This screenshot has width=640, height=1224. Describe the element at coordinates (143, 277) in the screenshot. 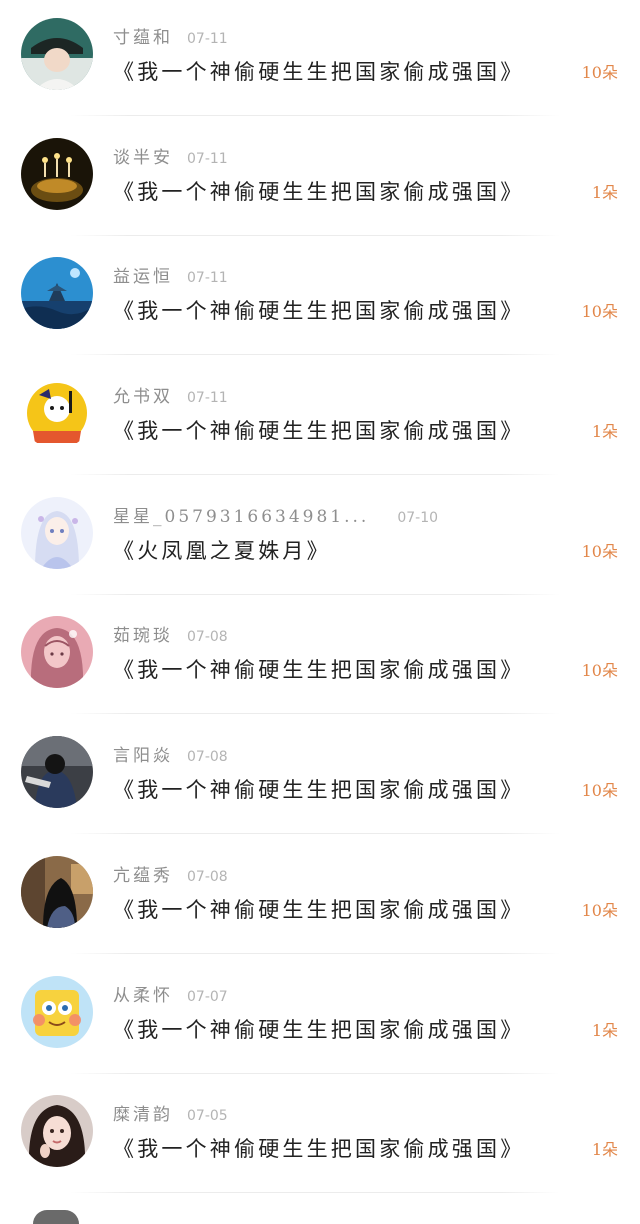

I see `username: 益运恒` at that location.